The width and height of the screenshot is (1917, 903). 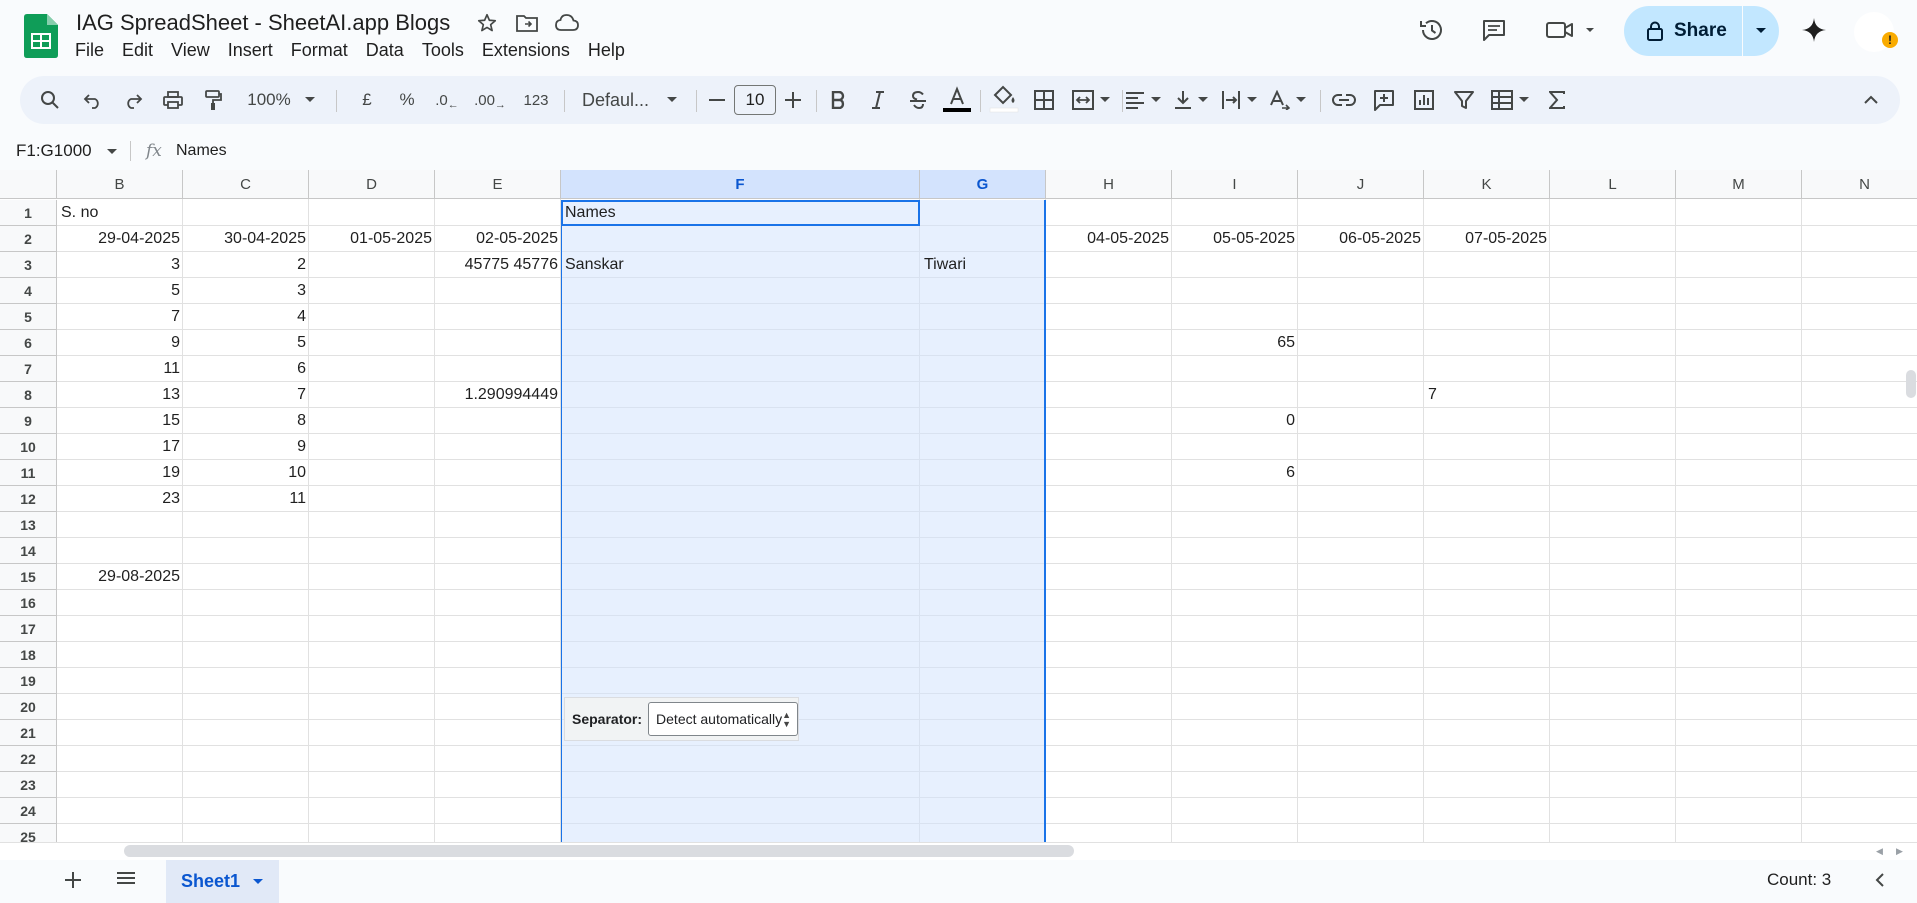 I want to click on fill-color-button, so click(x=1004, y=100).